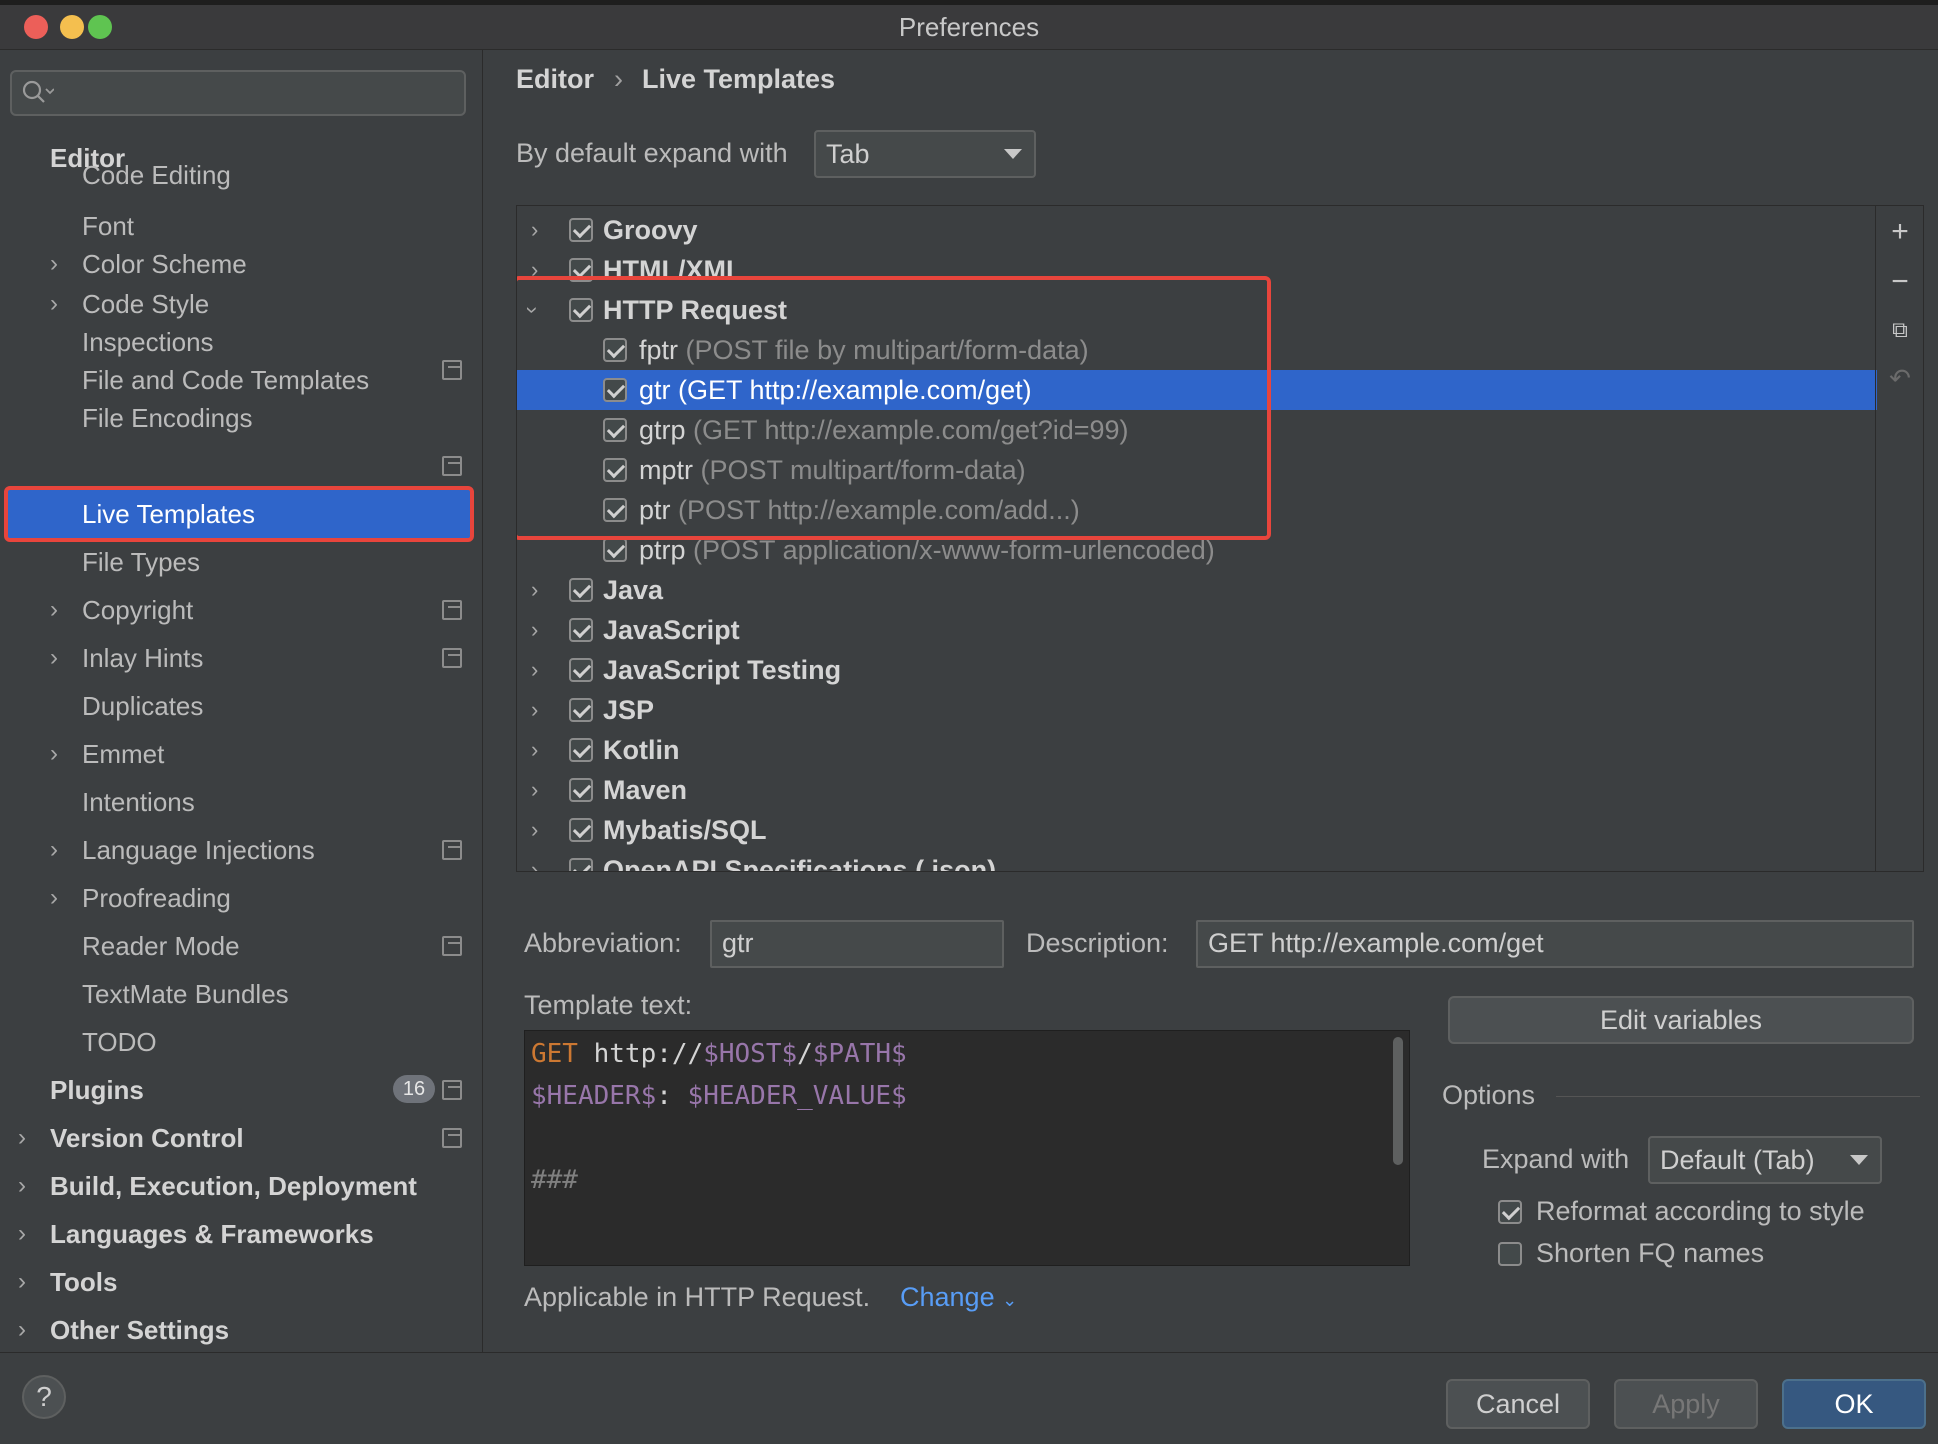 The width and height of the screenshot is (1938, 1444). Describe the element at coordinates (1900, 330) in the screenshot. I see `copy-icon: ⧉` at that location.